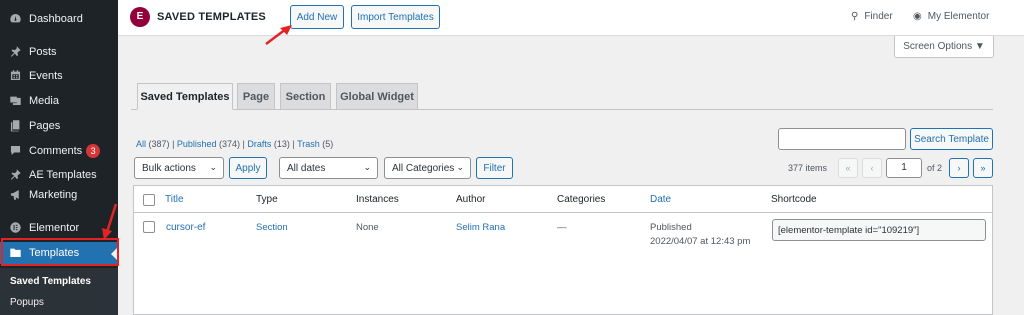 The height and width of the screenshot is (315, 1024). I want to click on row-shortcode-field: [elementor-template id="109219"], so click(879, 230).